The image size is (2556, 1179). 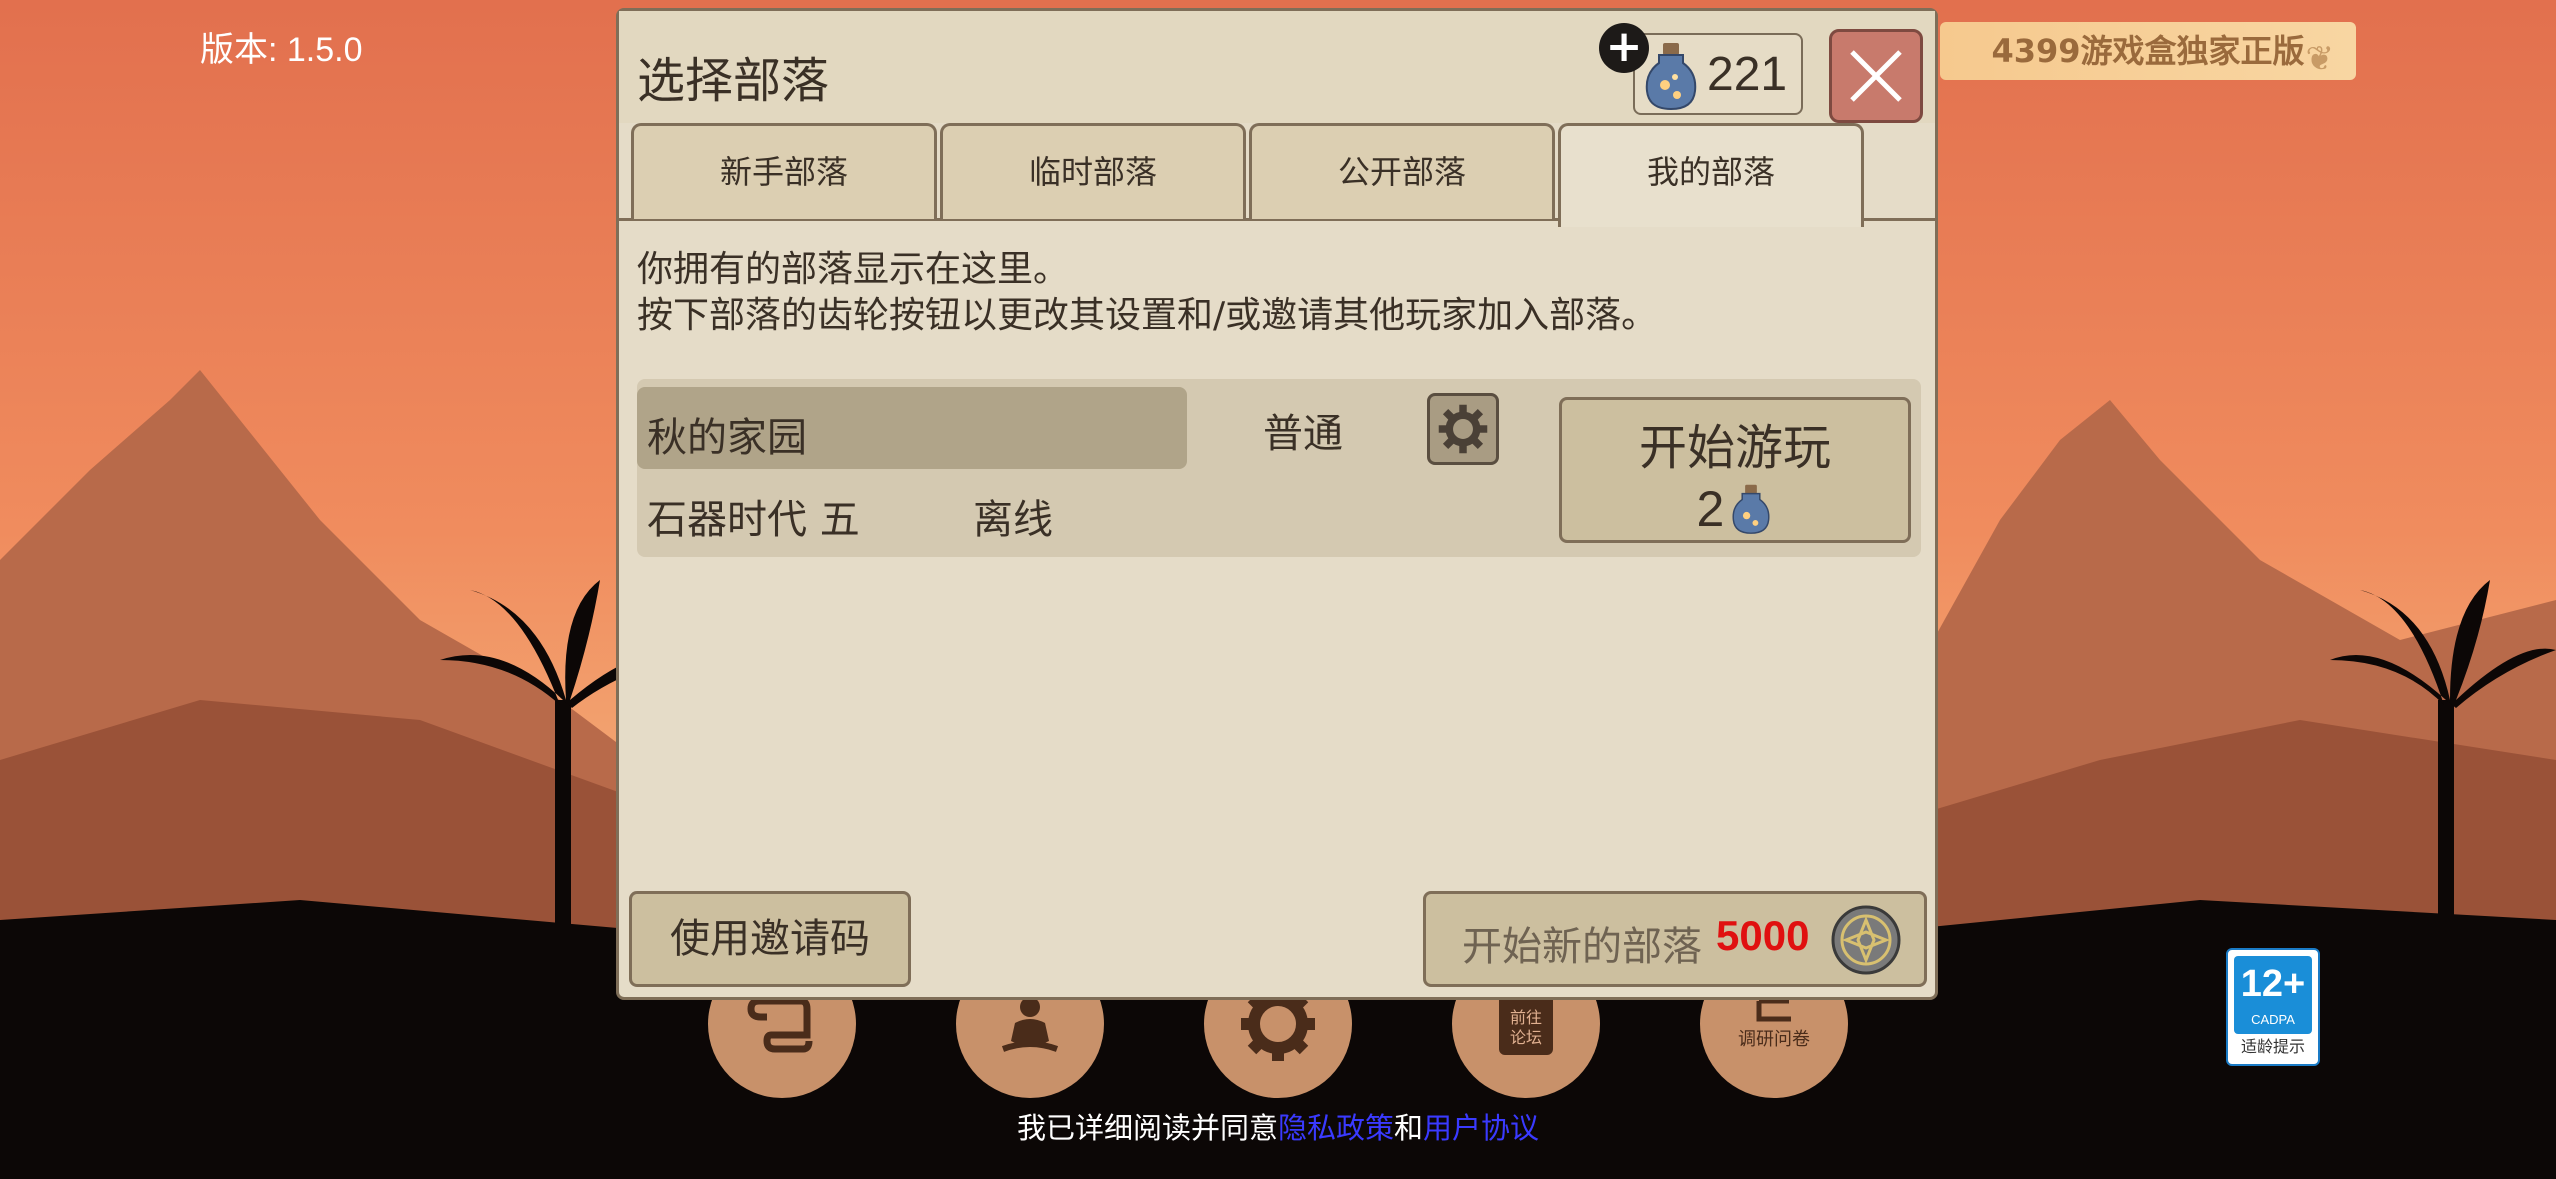 What do you see at coordinates (1147, 315) in the screenshot?
I see `description-line-2: 按下部落的齿轮按钮以更改其设置和/或邀请其他玩家加入部落。` at bounding box center [1147, 315].